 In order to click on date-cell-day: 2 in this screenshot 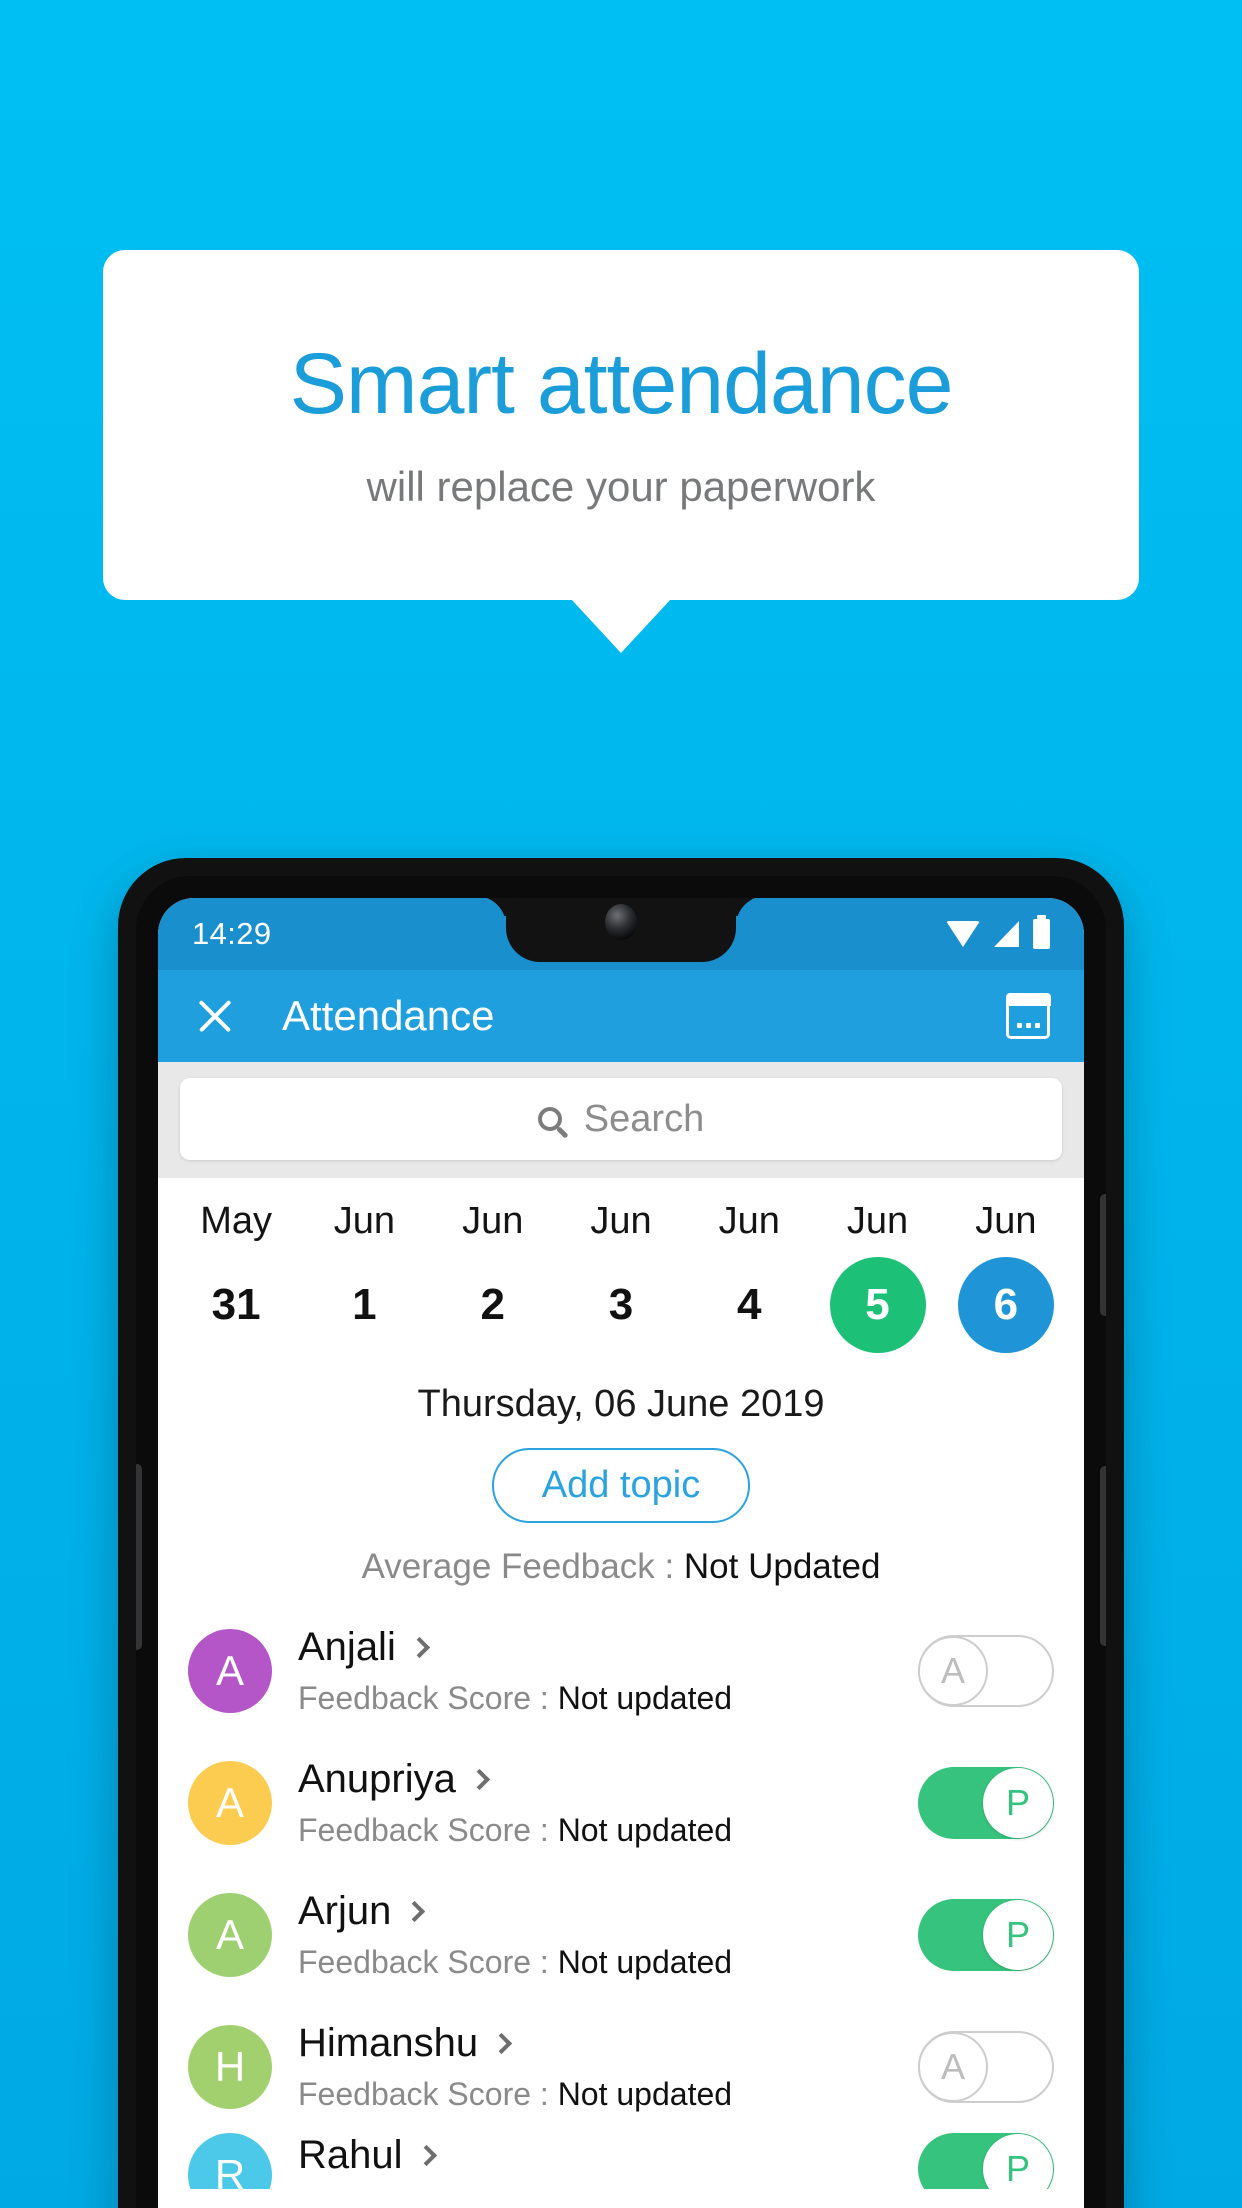, I will do `click(492, 1304)`.